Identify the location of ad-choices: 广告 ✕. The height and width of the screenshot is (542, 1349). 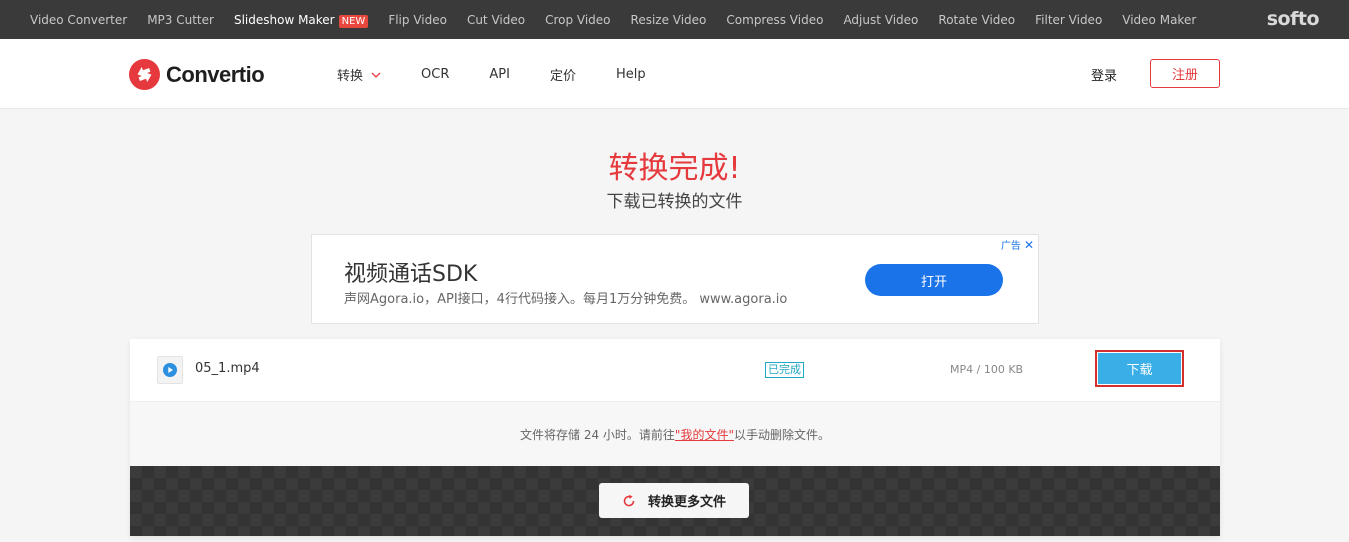
(1017, 245).